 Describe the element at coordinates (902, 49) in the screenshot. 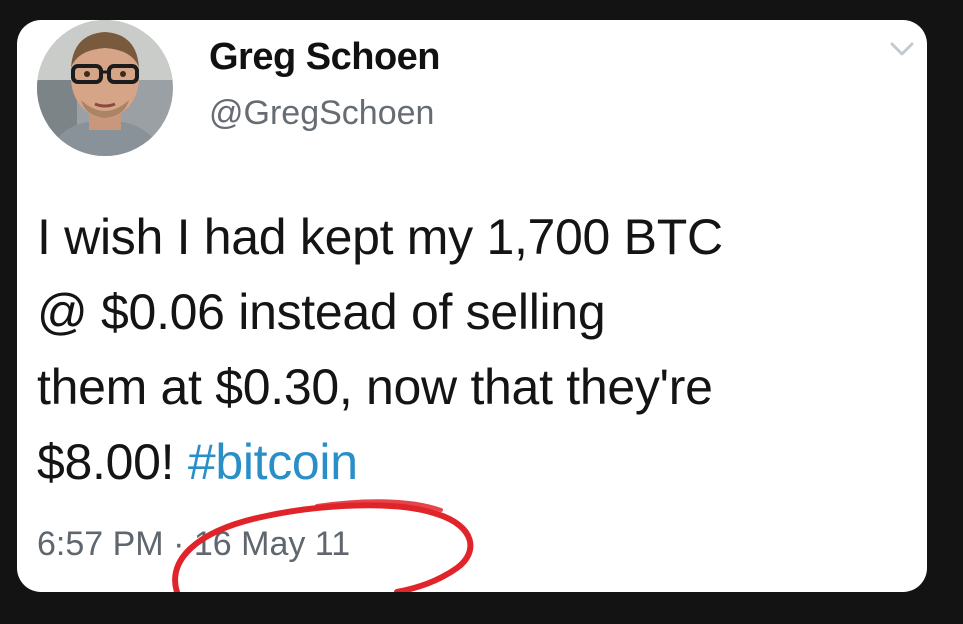

I see `chevron-down-icon` at that location.